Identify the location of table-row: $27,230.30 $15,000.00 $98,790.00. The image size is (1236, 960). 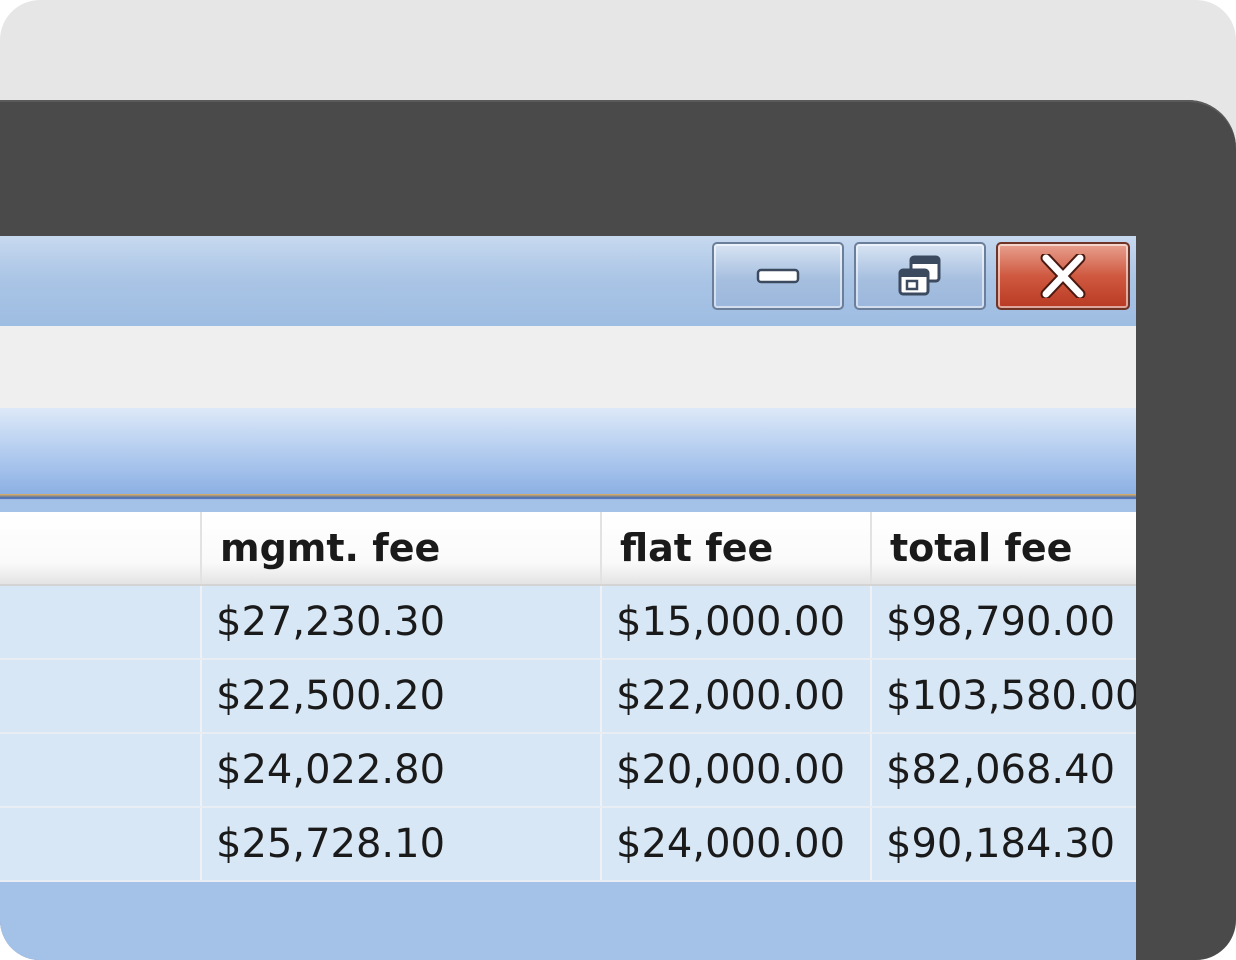
(568, 623).